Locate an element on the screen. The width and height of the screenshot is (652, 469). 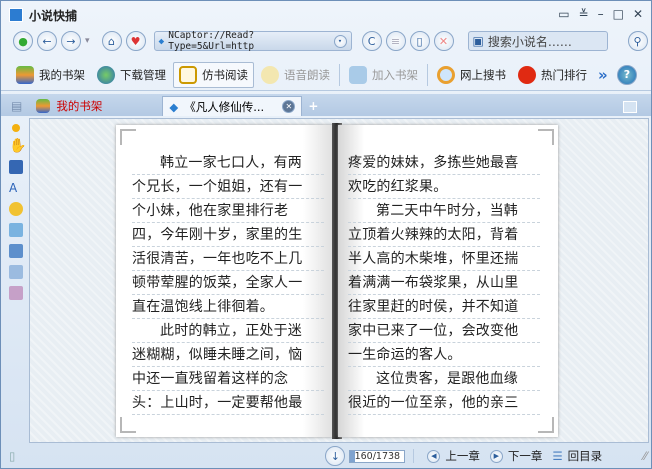
dot-icon is located at coordinates (16, 128).